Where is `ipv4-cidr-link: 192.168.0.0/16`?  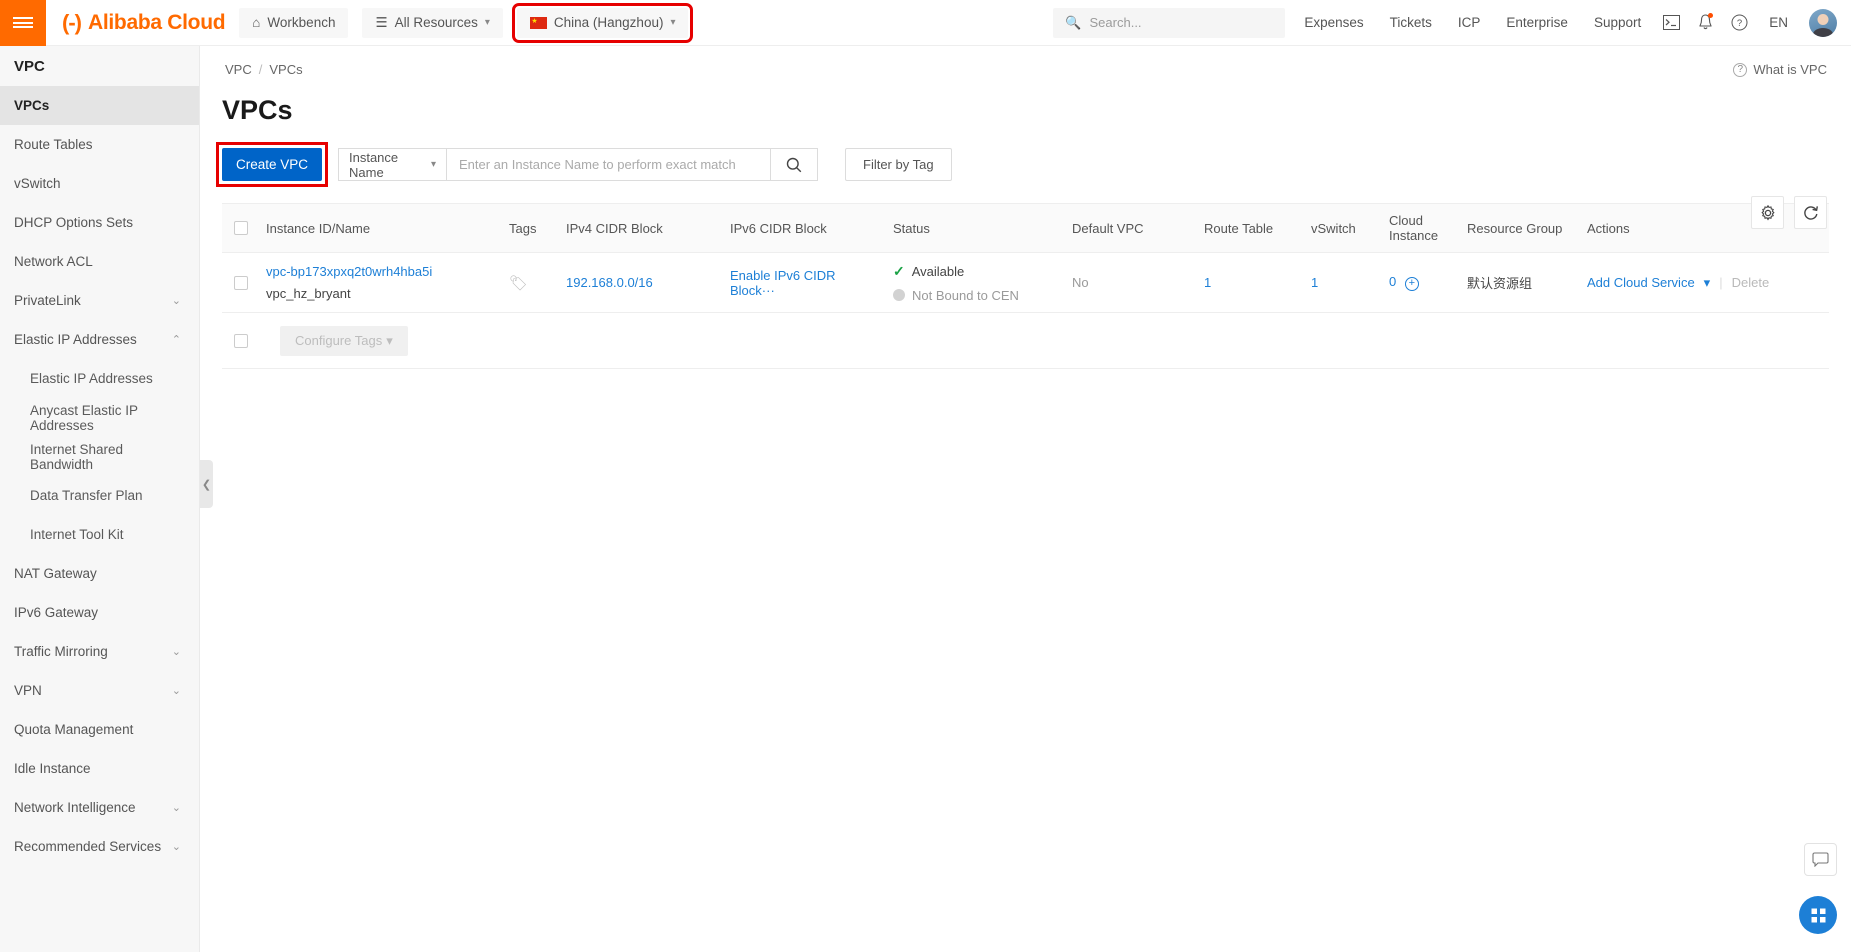
ipv4-cidr-link: 192.168.0.0/16 is located at coordinates (609, 282).